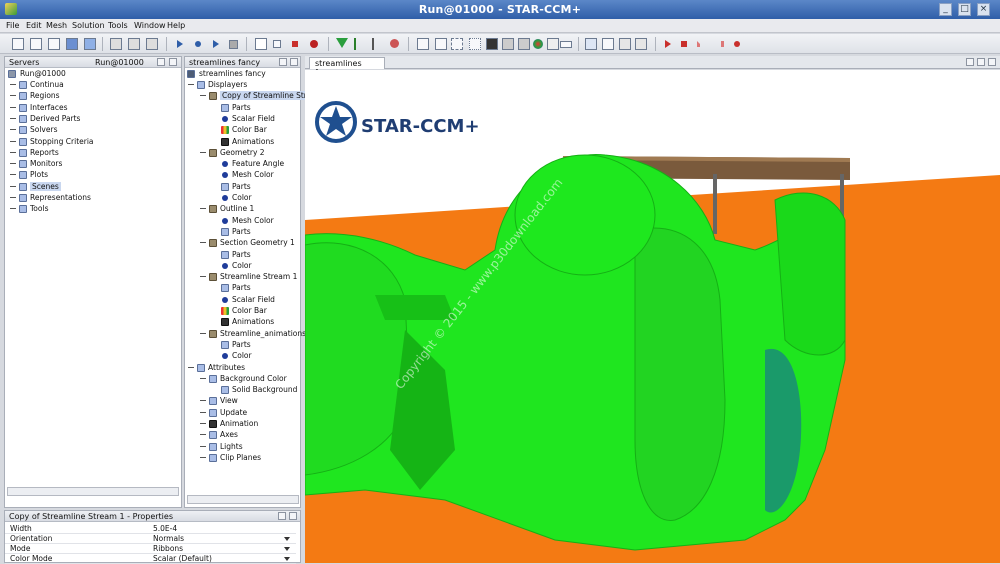 This screenshot has width=1000, height=564. I want to click on tree-item-interfaces: Interfaces, so click(90, 108).